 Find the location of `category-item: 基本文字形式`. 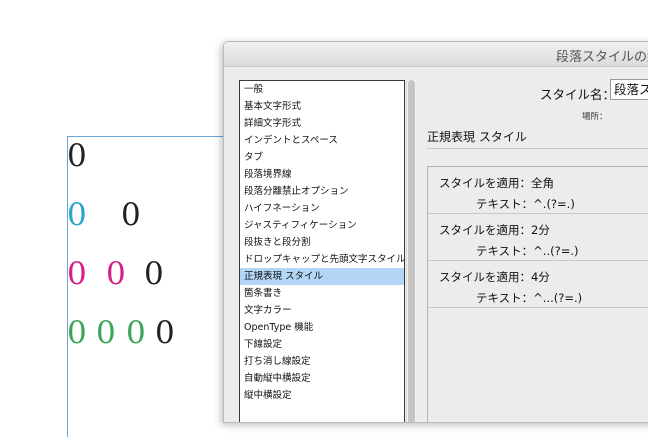

category-item: 基本文字形式 is located at coordinates (322, 106).